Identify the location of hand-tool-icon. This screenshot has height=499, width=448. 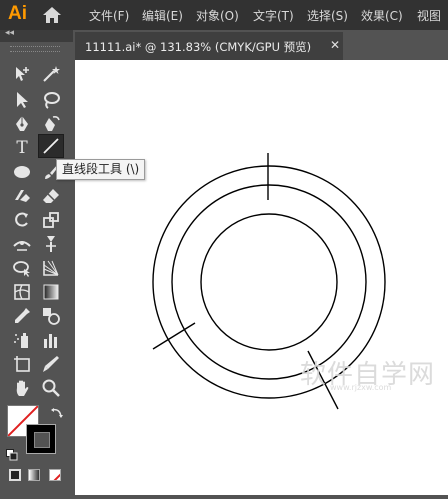
(22, 388).